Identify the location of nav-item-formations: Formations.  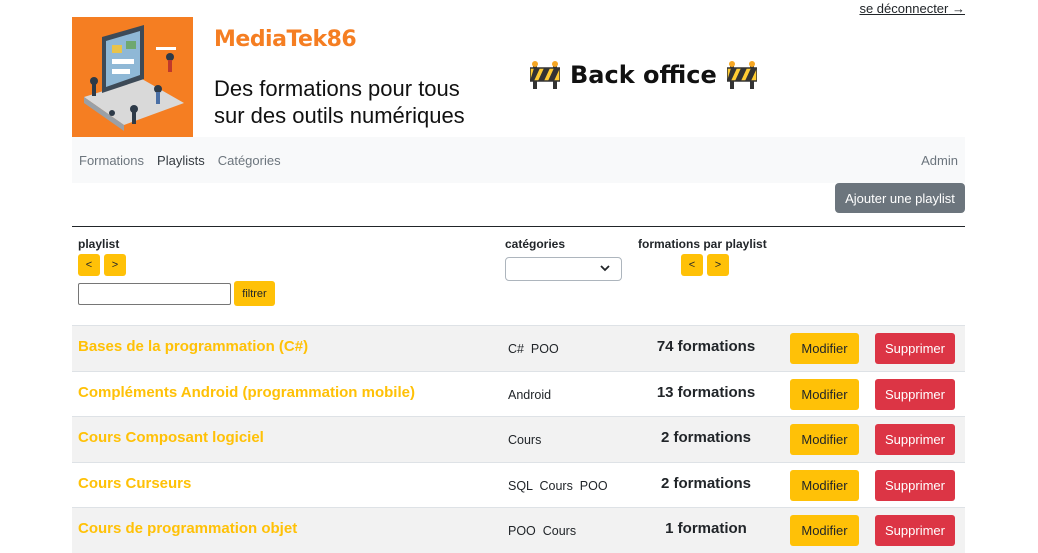
(111, 160).